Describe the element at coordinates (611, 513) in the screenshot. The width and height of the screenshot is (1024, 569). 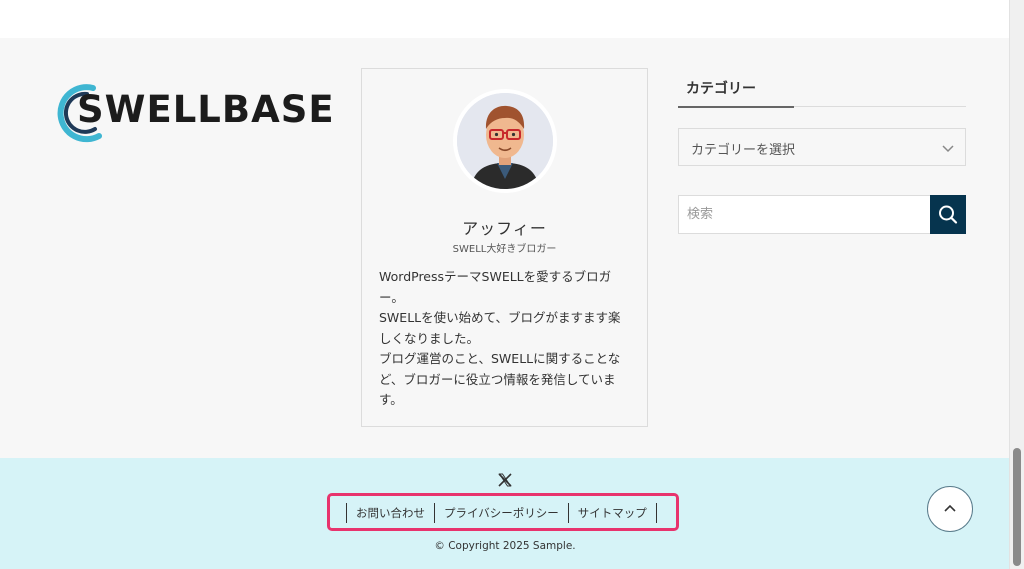
I see `footer-link-sitemap: サイトマップ` at that location.